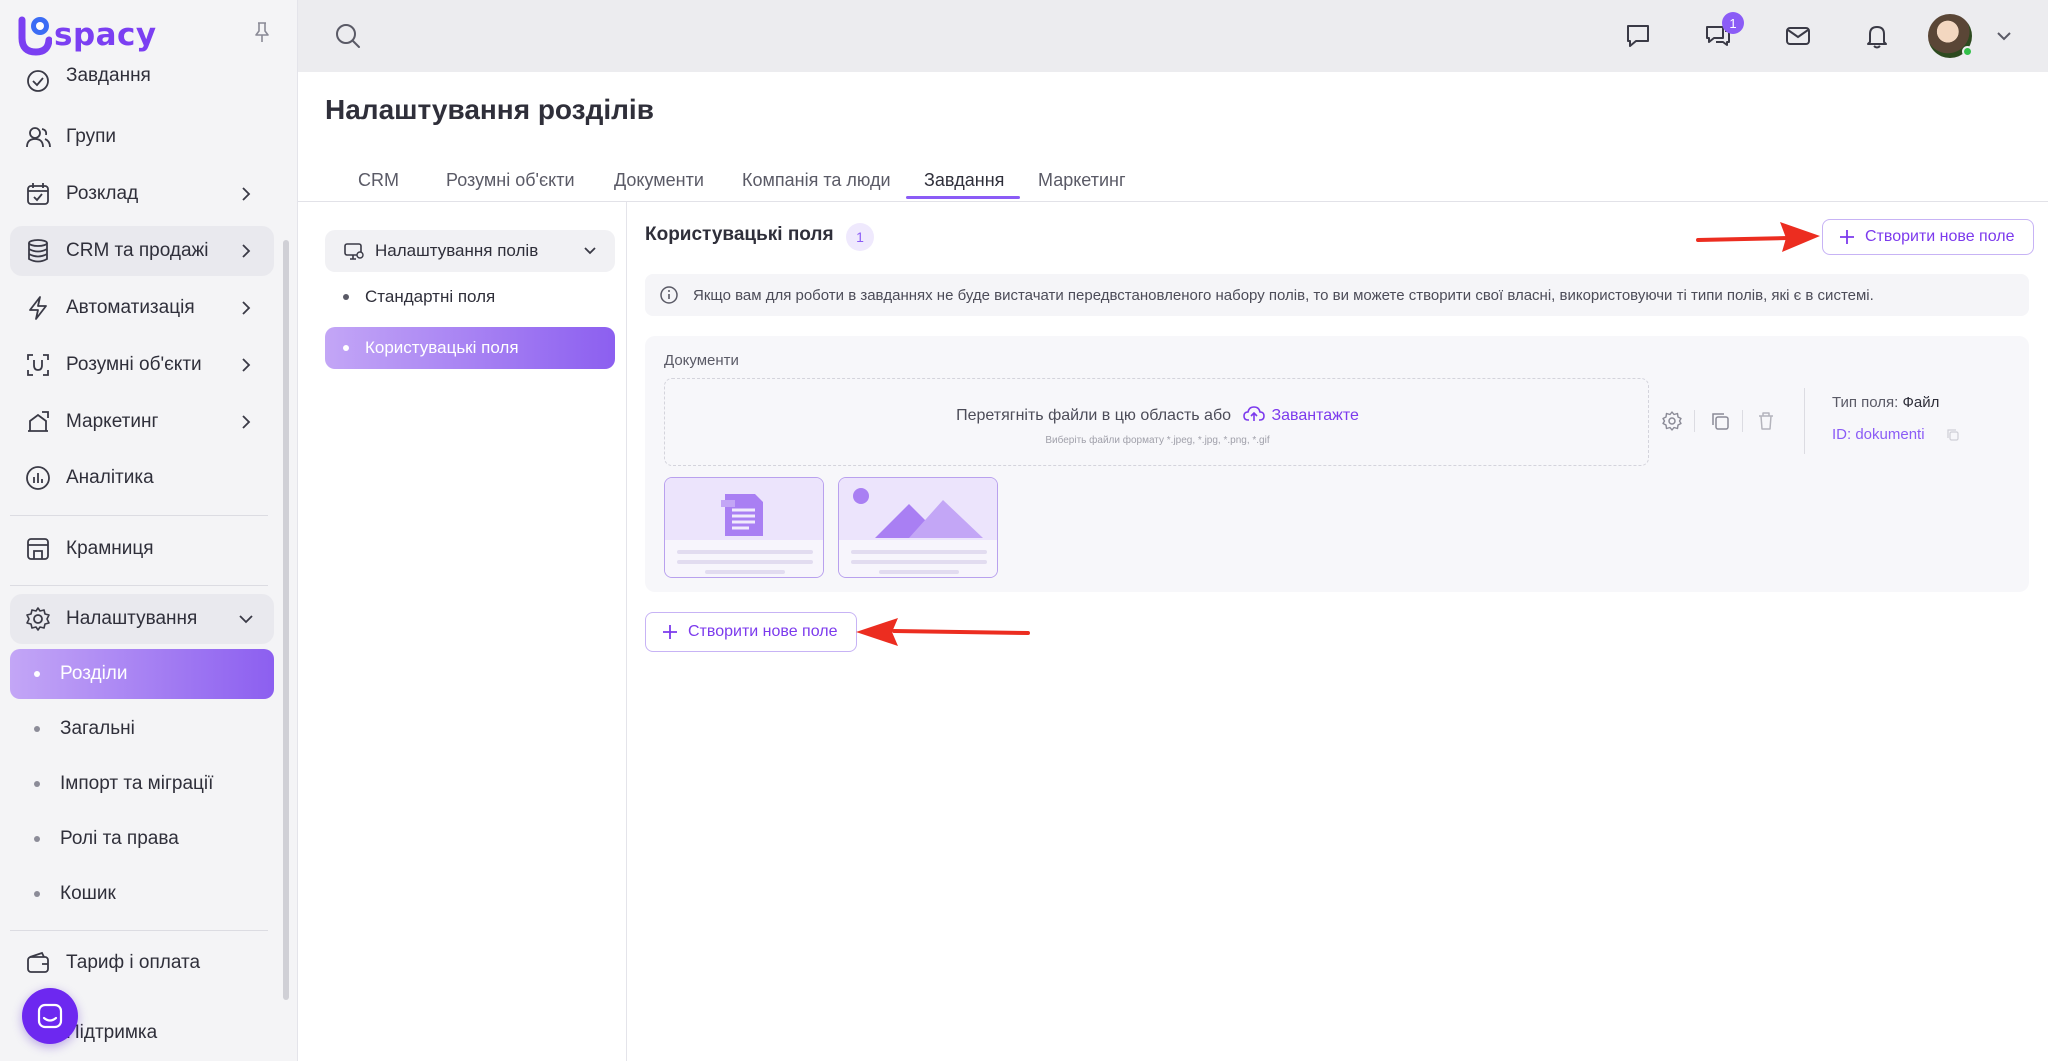  I want to click on sidebar-item-label: Аналітика, so click(110, 477).